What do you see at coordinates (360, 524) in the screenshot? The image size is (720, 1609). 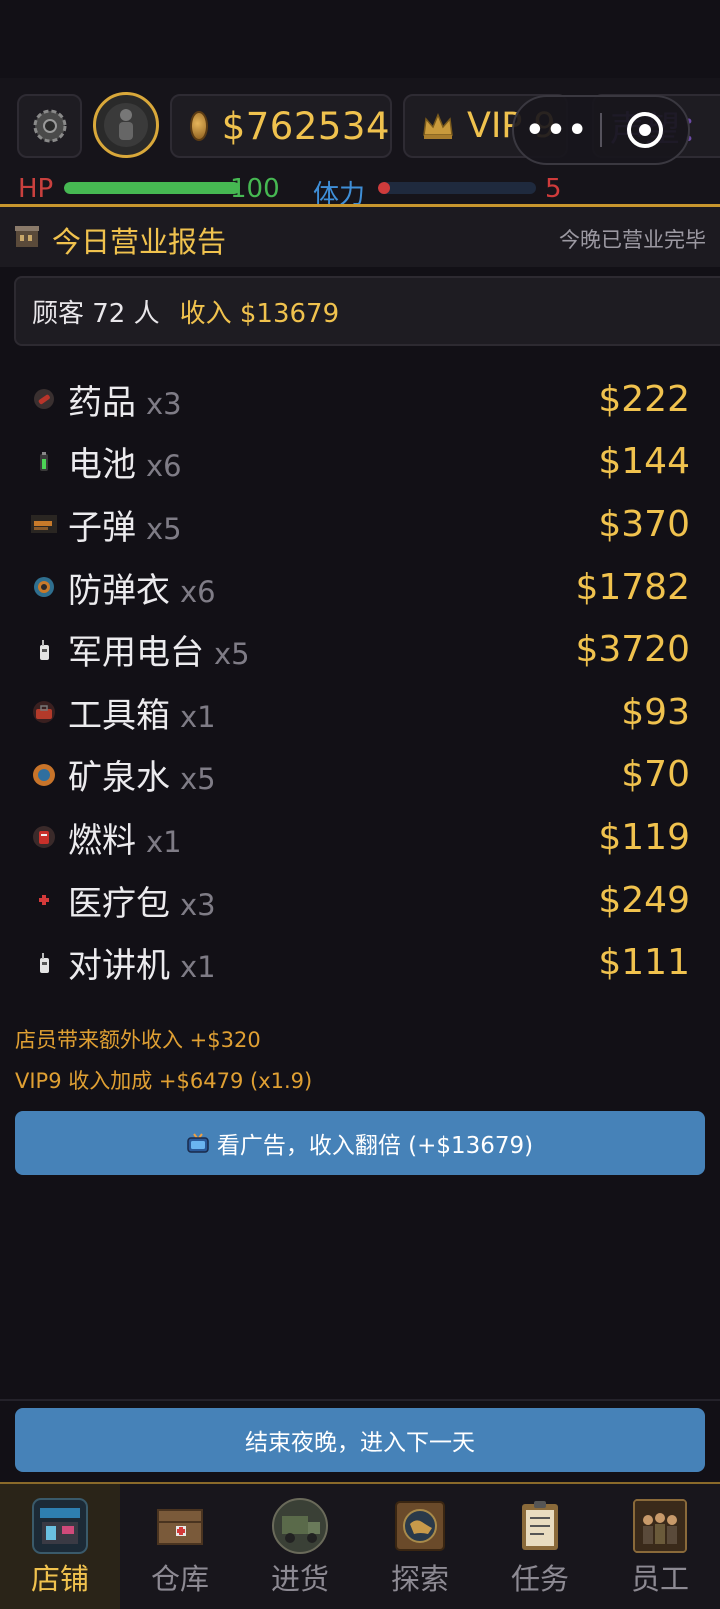 I see `list-item: 子弹 x5 $370` at bounding box center [360, 524].